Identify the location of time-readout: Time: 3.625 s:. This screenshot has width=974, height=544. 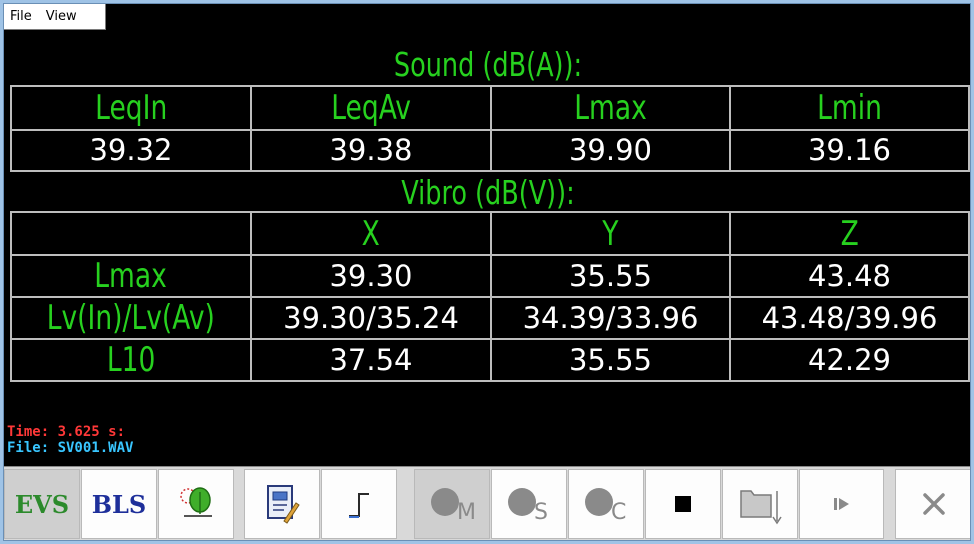
(66, 432).